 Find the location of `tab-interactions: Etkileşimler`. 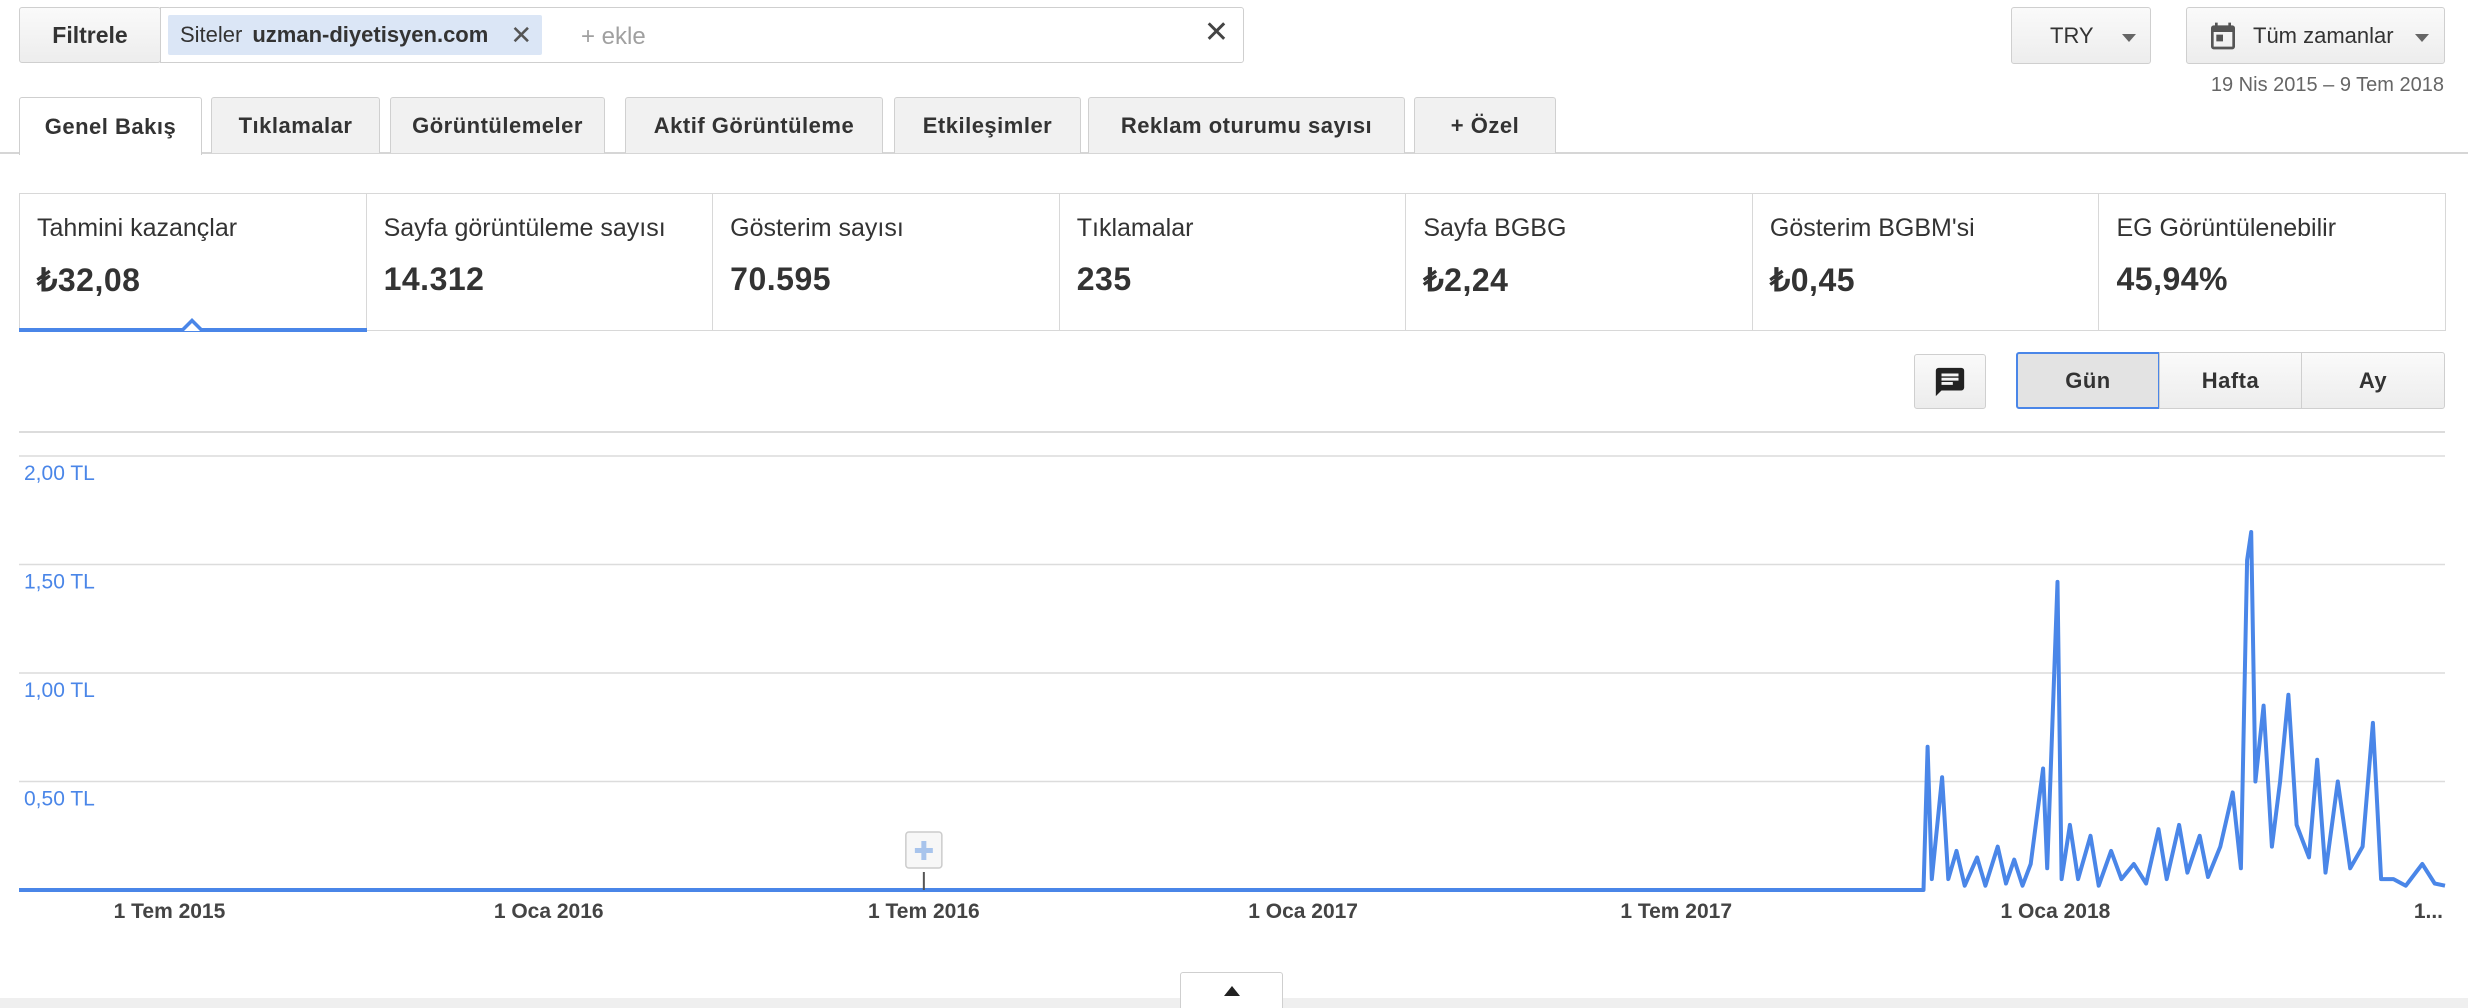

tab-interactions: Etkileşimler is located at coordinates (987, 125).